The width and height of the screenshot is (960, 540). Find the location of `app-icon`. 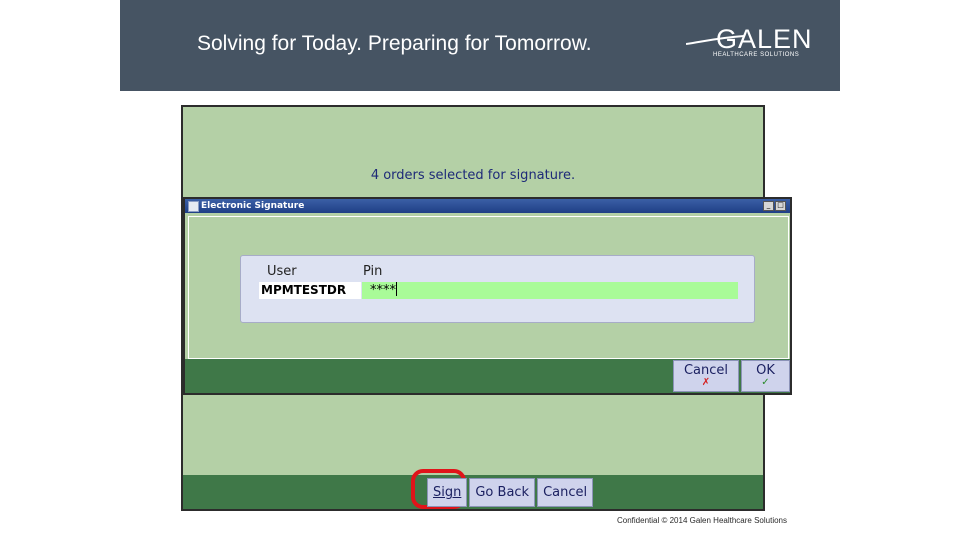

app-icon is located at coordinates (193, 206).